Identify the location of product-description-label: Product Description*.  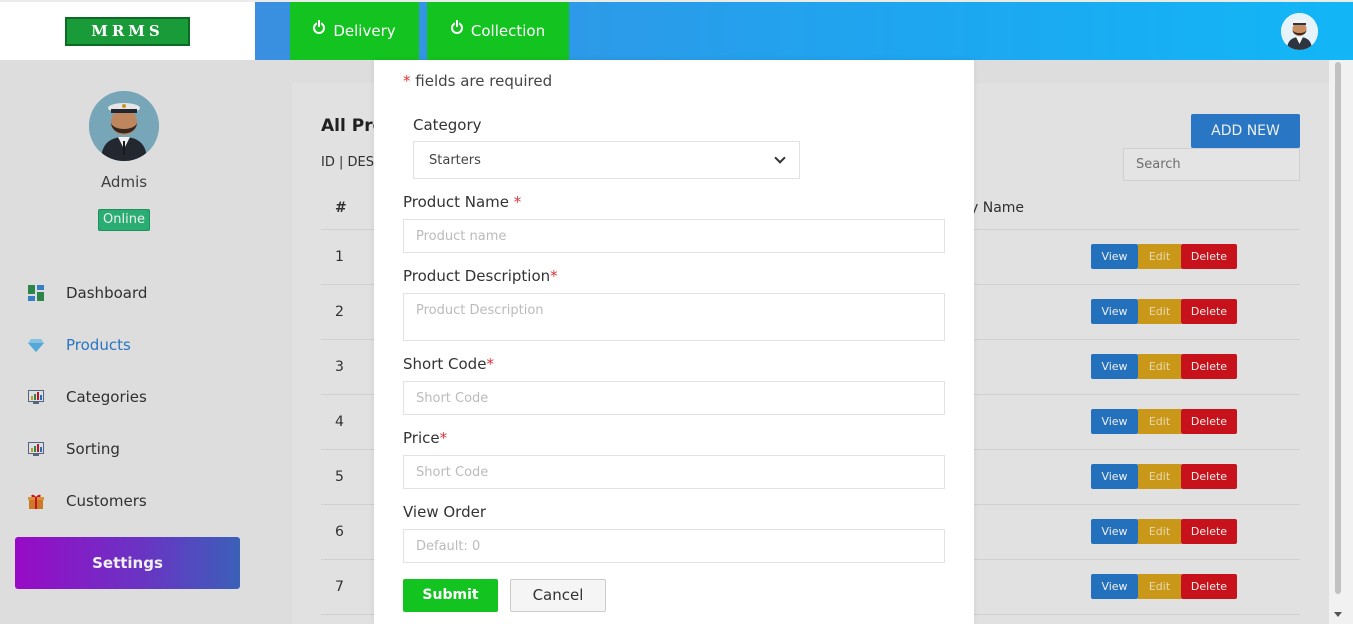
(480, 276).